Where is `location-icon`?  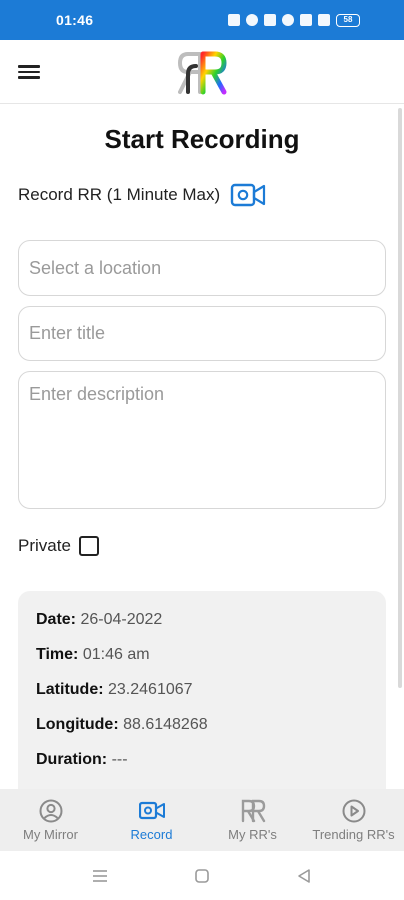
location-icon is located at coordinates (252, 20).